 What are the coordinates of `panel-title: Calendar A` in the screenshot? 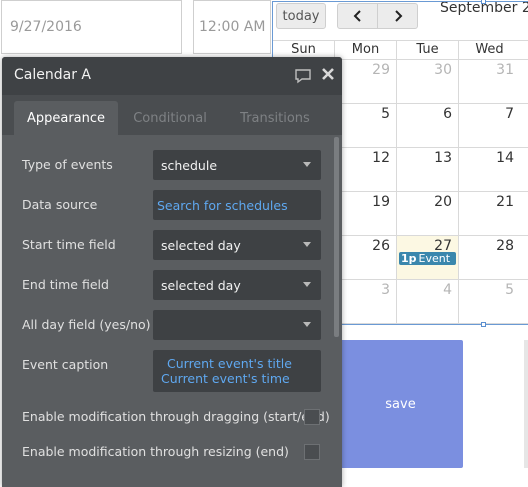 It's located at (52, 75).